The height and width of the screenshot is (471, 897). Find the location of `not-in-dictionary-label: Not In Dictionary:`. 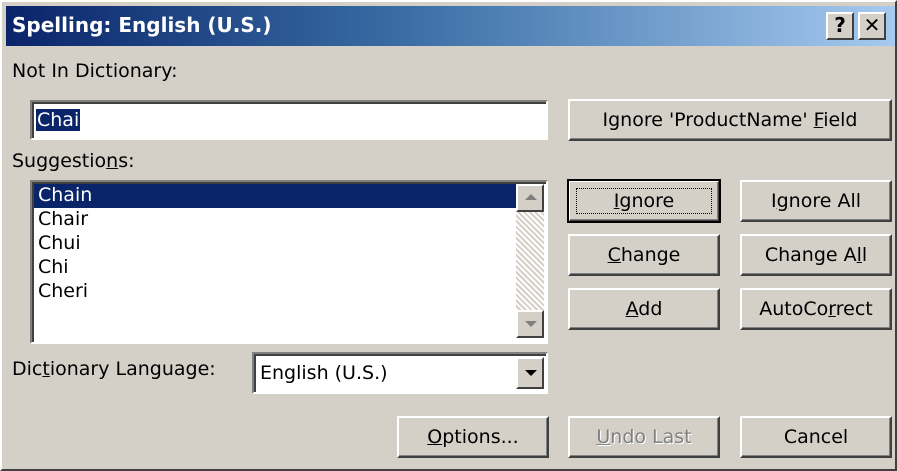

not-in-dictionary-label: Not In Dictionary: is located at coordinates (95, 71).